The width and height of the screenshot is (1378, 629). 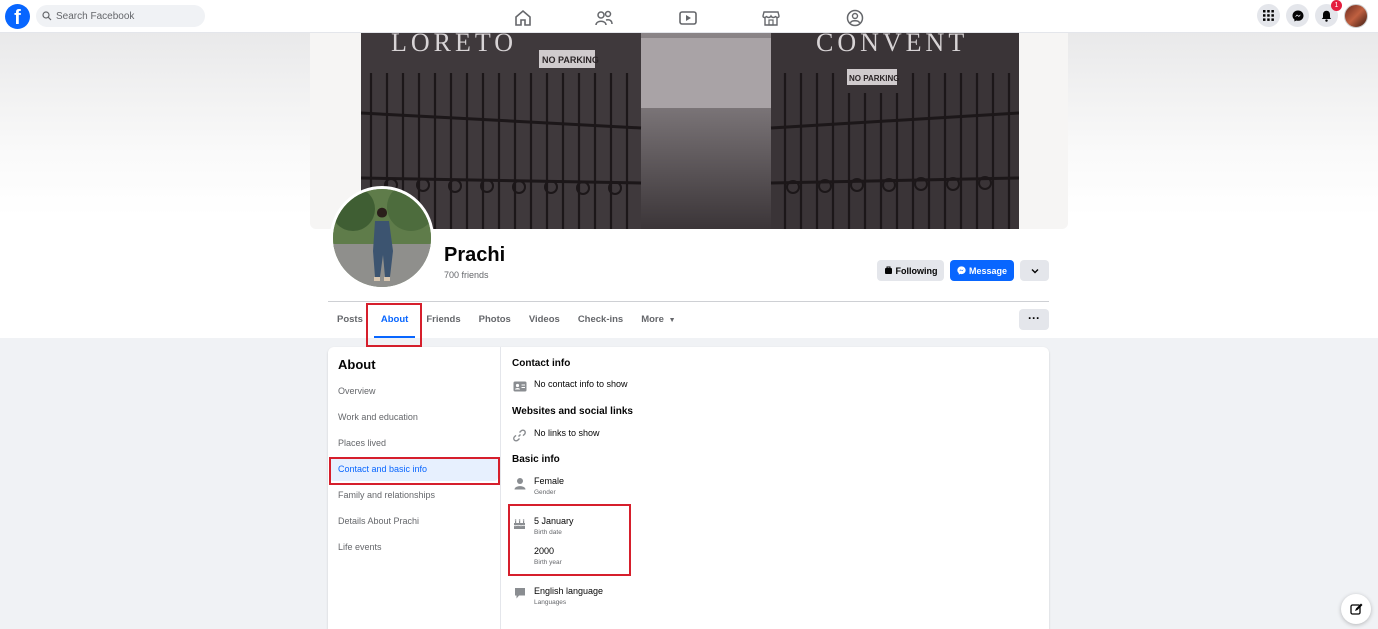 I want to click on main-nav, so click(x=685, y=16).